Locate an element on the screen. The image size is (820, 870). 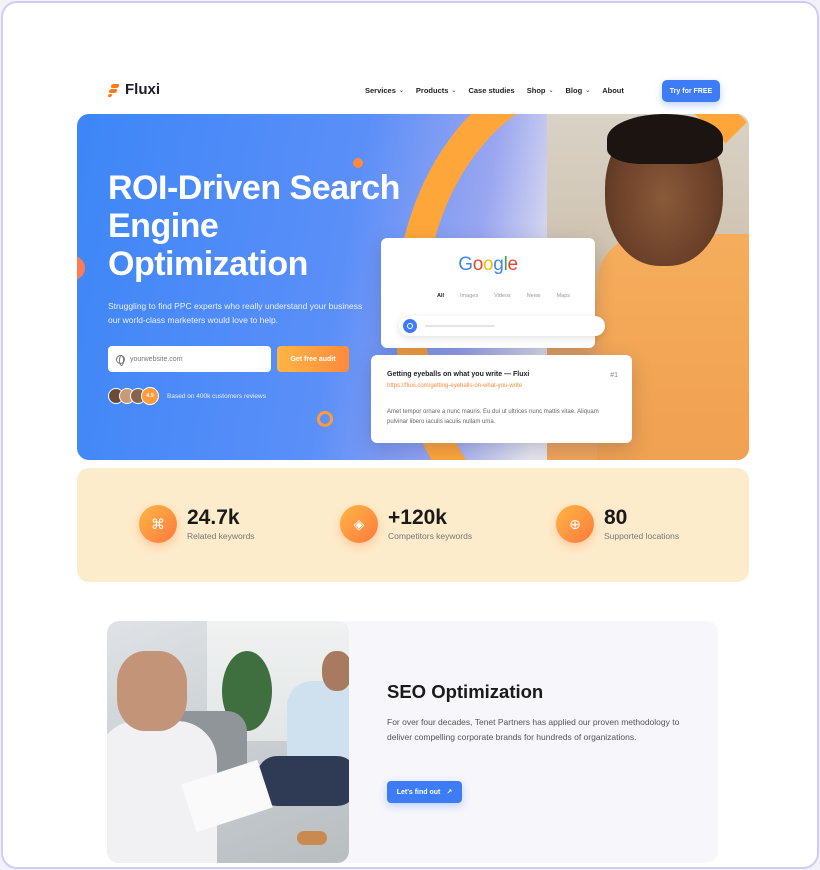
search-tab-videos: Videos is located at coordinates (502, 296).